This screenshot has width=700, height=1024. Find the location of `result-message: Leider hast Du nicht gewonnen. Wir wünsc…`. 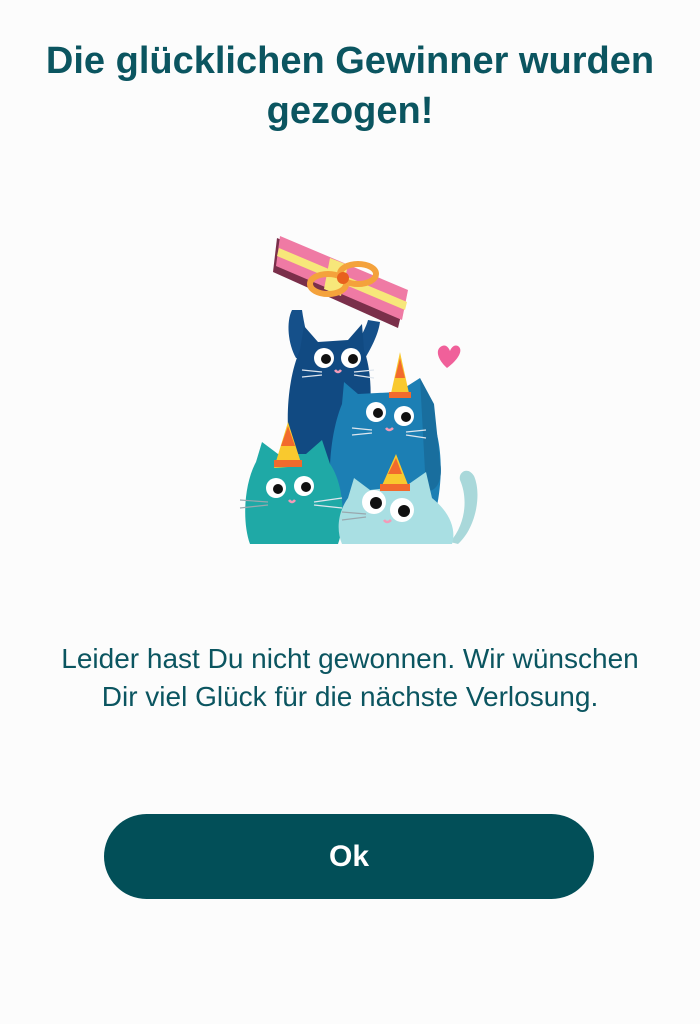

result-message: Leider hast Du nicht gewonnen. Wir wünsc… is located at coordinates (350, 677).